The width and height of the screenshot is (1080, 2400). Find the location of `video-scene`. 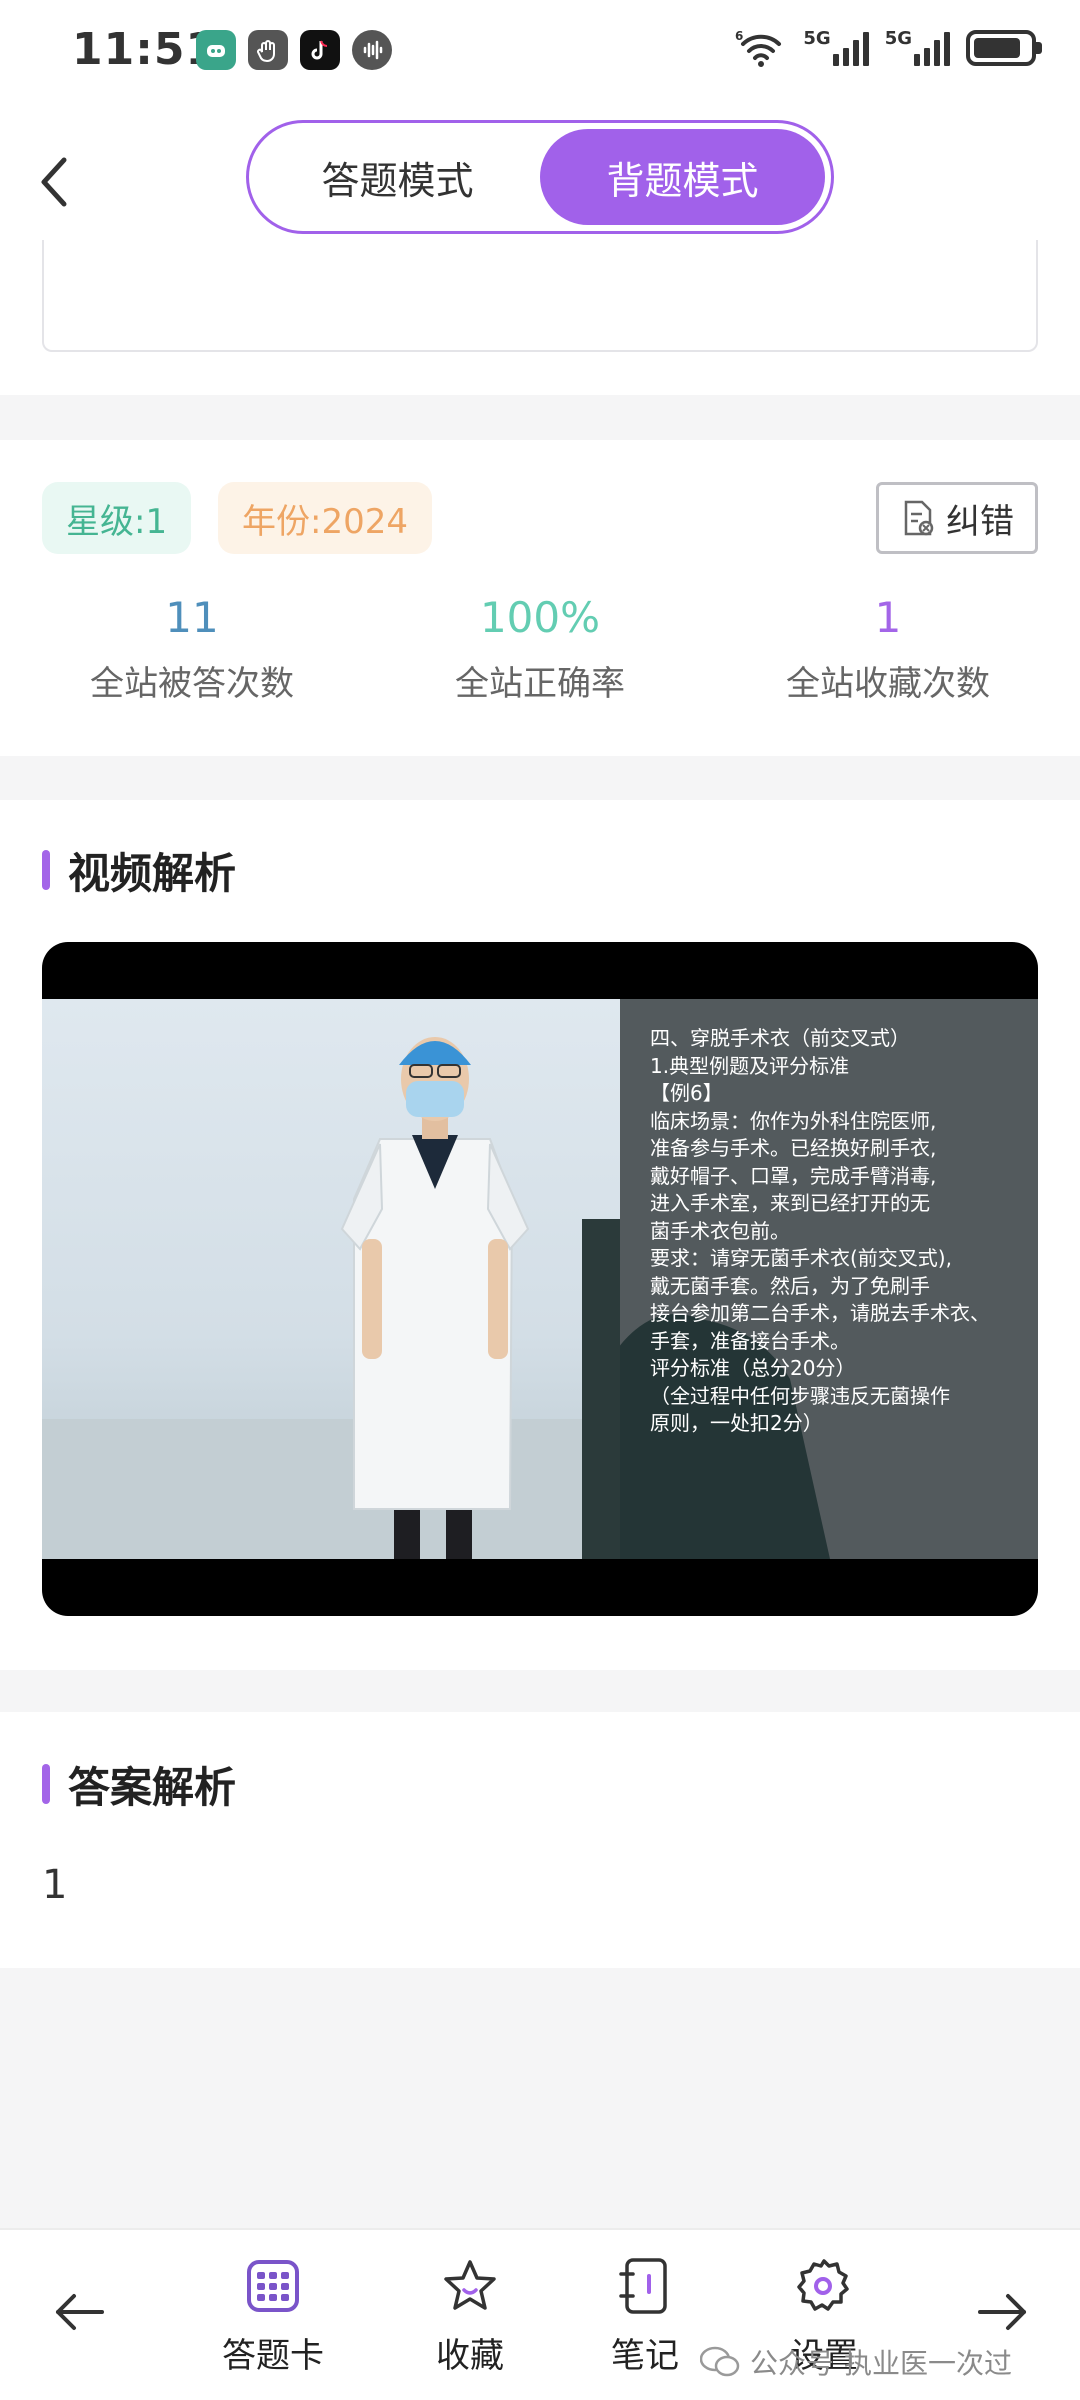

video-scene is located at coordinates (331, 1279).